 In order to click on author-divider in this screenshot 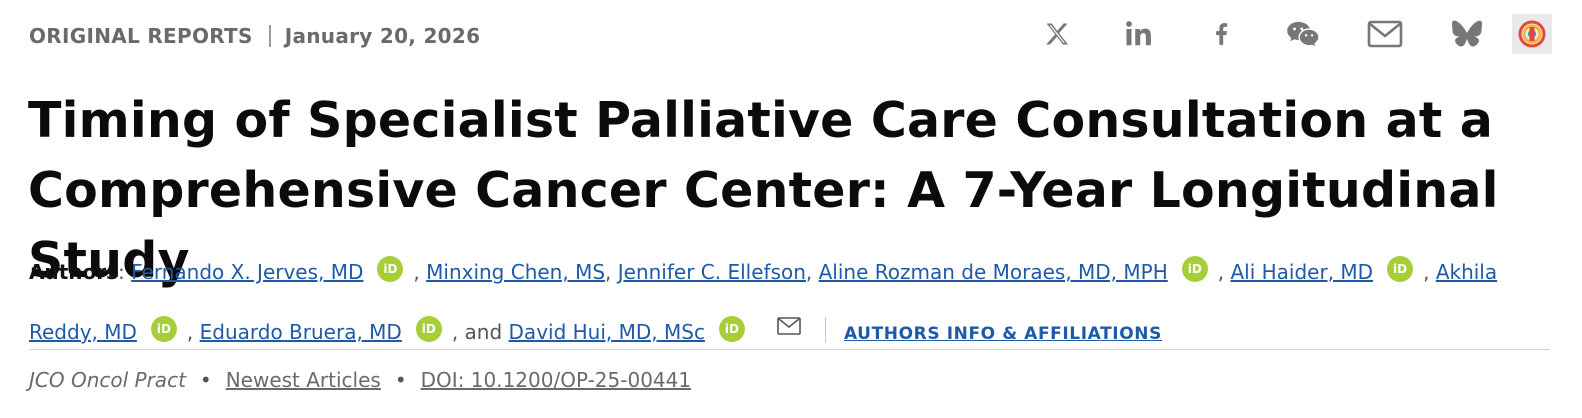, I will do `click(825, 330)`.